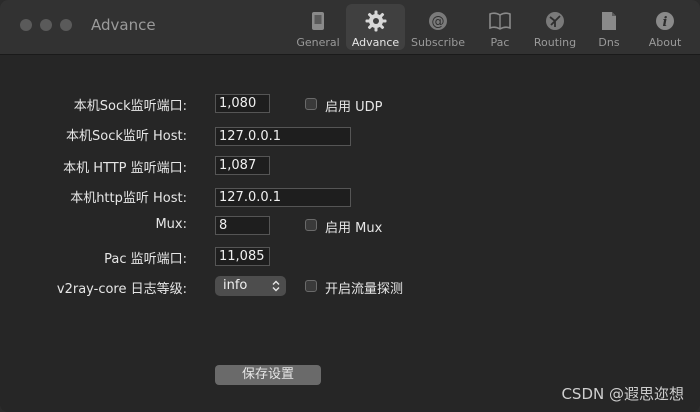  What do you see at coordinates (235, 285) in the screenshot?
I see `log-level-value: info` at bounding box center [235, 285].